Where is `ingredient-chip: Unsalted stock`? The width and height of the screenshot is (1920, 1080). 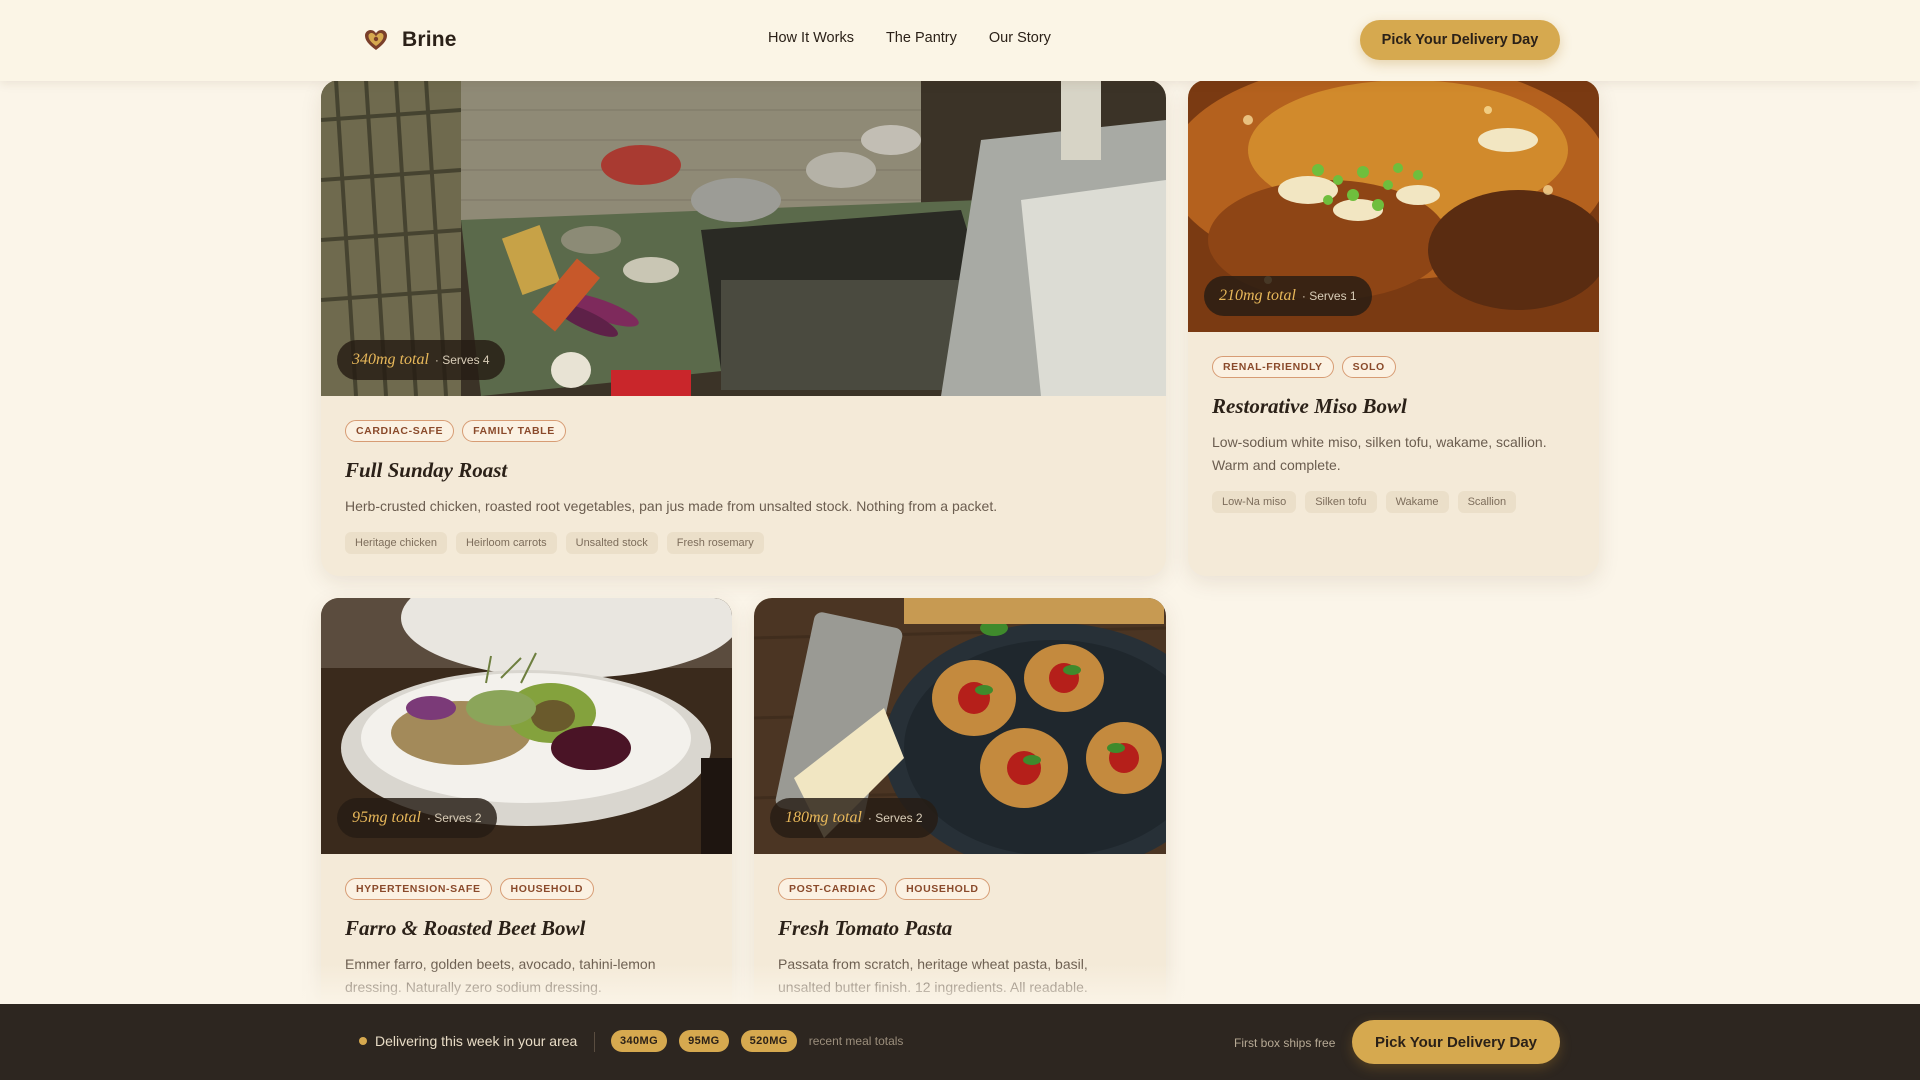 ingredient-chip: Unsalted stock is located at coordinates (611, 543).